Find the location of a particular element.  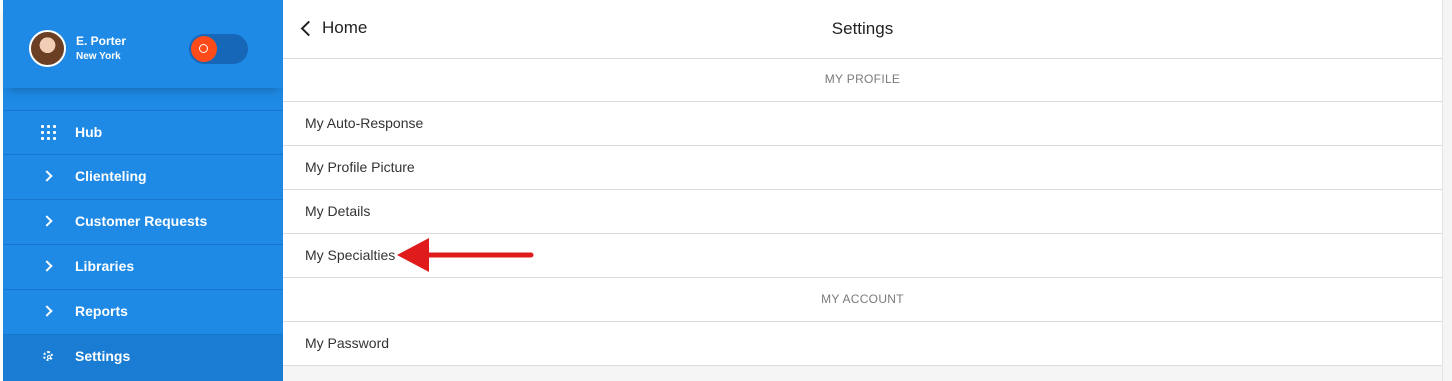

sidebar-item-clienteling: Clienteling is located at coordinates (143, 176).